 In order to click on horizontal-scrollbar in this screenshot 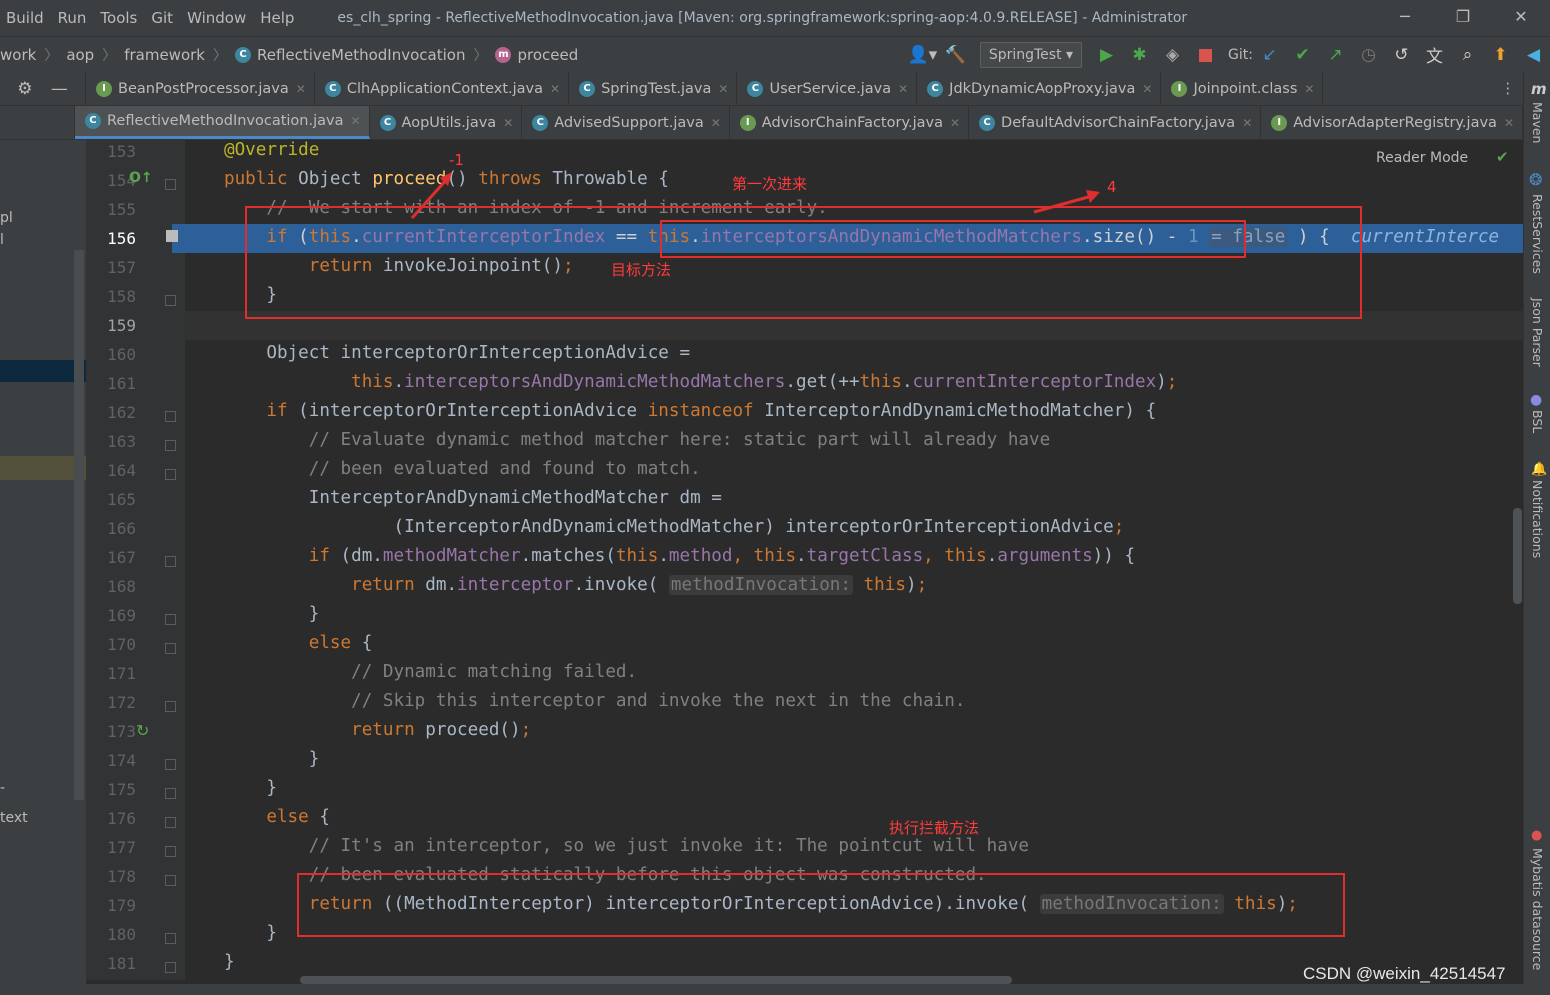, I will do `click(656, 980)`.